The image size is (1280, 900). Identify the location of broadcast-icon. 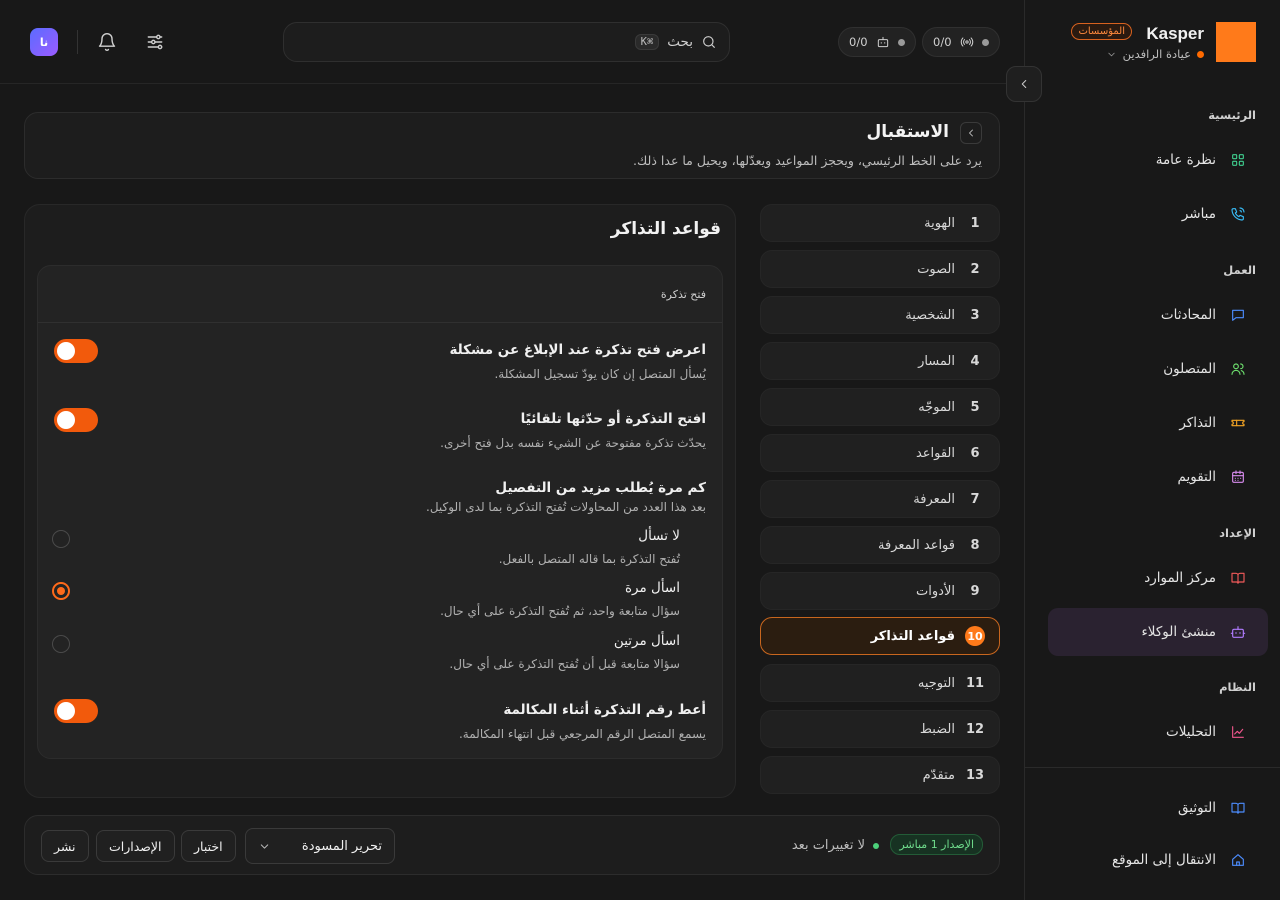
(967, 42).